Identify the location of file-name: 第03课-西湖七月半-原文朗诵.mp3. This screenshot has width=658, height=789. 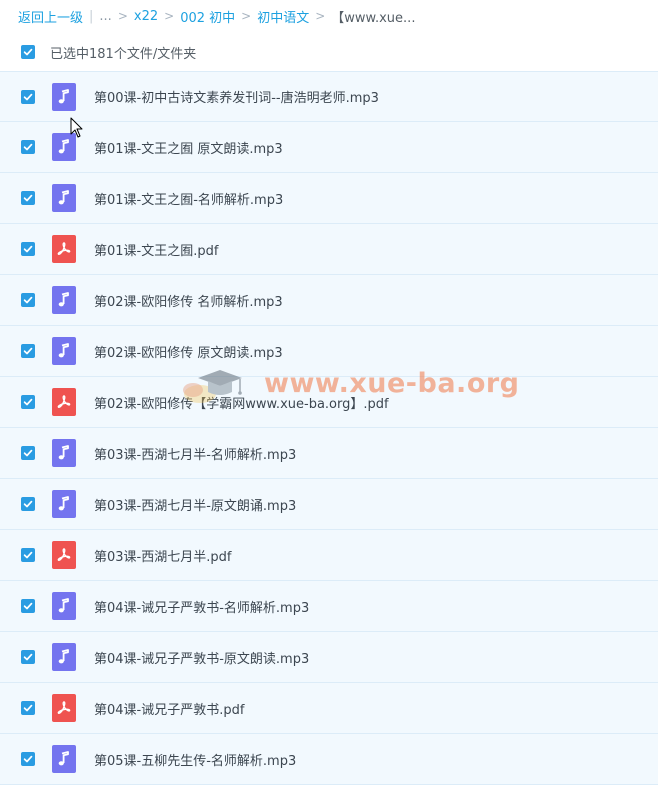
(195, 504).